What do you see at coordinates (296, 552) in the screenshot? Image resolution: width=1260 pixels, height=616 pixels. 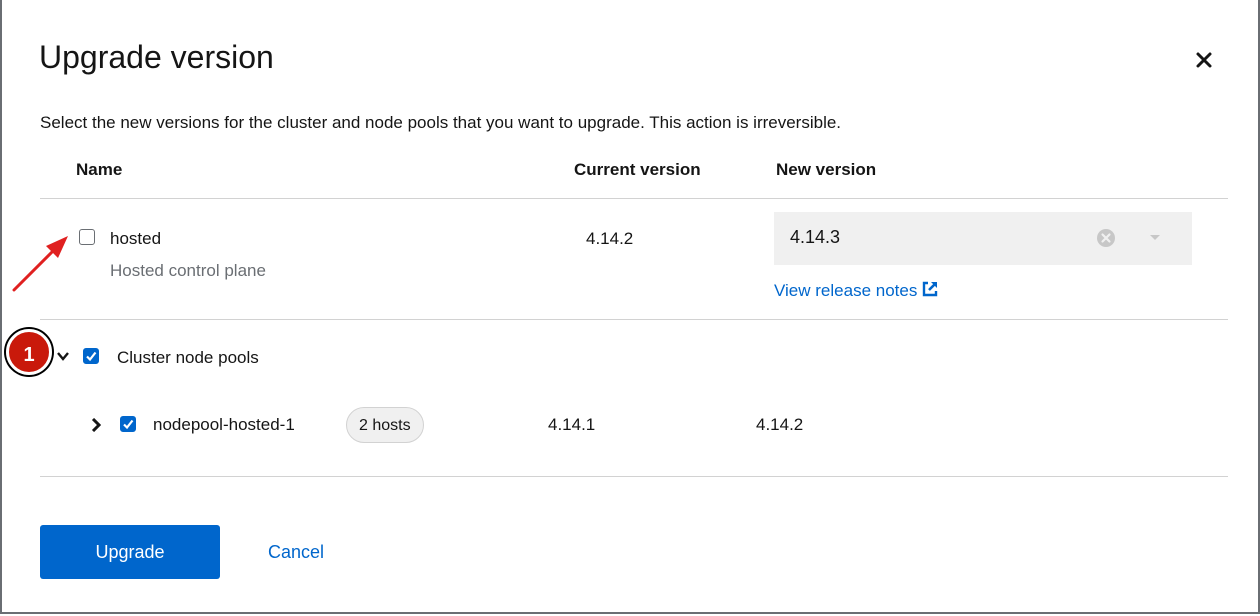 I see `cancel-button: Cancel` at bounding box center [296, 552].